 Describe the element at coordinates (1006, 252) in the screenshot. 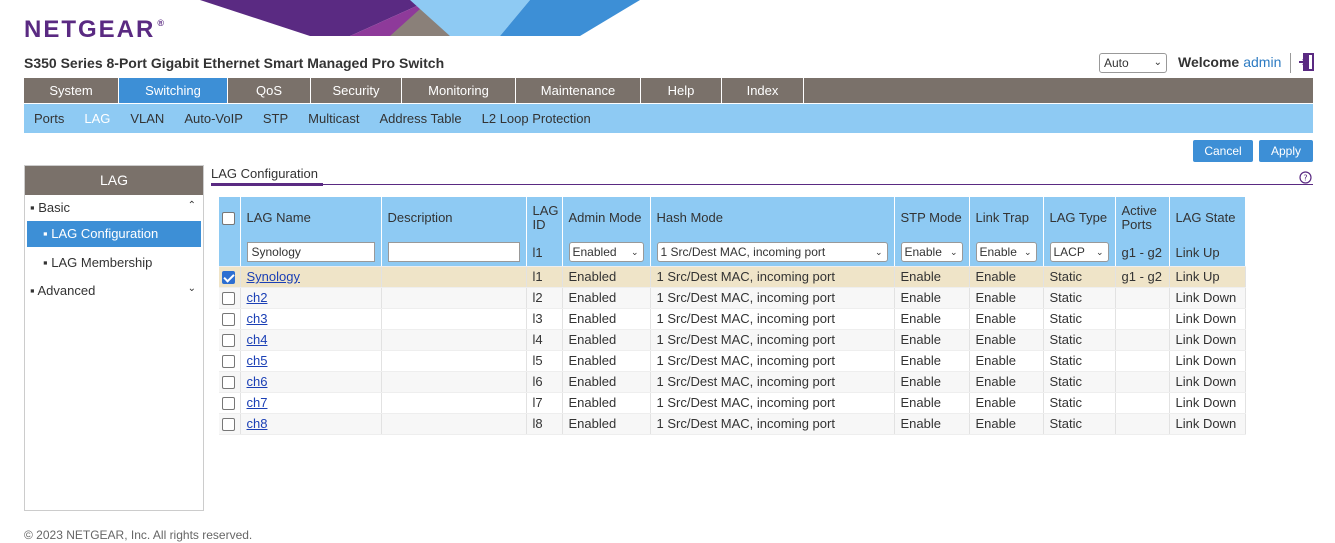

I see `link-trap-select: Enable ⌄` at that location.